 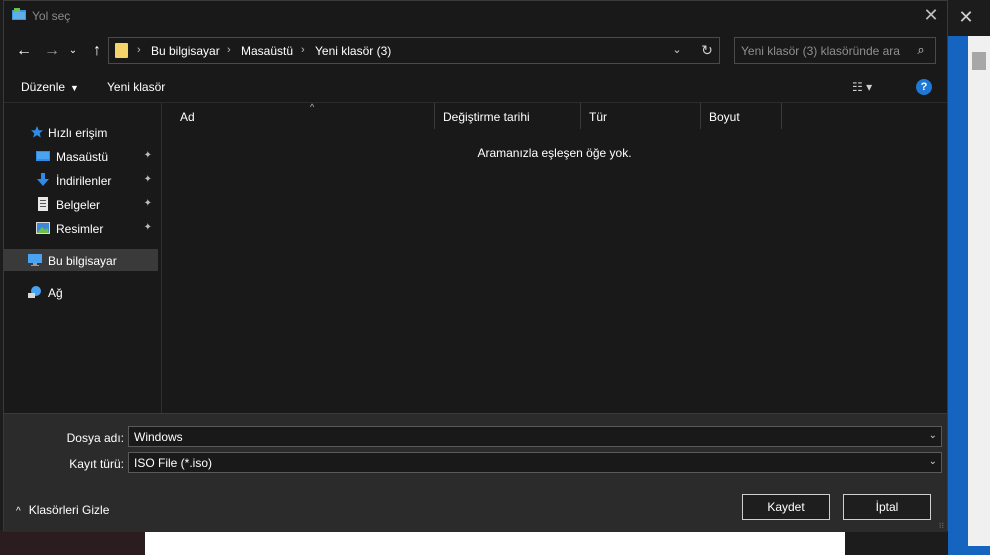 What do you see at coordinates (95, 438) in the screenshot?
I see `filename-label: Dosya adı:` at bounding box center [95, 438].